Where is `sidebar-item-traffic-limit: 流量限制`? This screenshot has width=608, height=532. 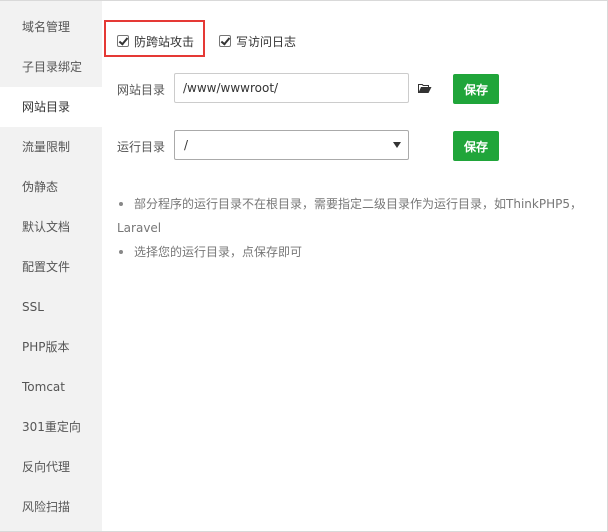 sidebar-item-traffic-limit: 流量限制 is located at coordinates (51, 147).